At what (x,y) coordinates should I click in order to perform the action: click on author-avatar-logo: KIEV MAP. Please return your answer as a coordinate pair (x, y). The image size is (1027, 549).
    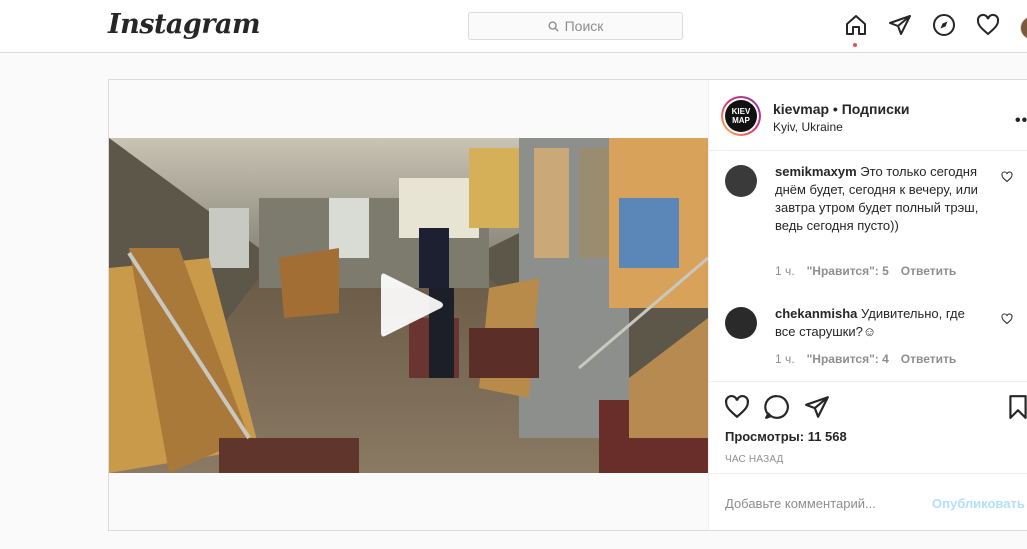
    Looking at the image, I should click on (741, 116).